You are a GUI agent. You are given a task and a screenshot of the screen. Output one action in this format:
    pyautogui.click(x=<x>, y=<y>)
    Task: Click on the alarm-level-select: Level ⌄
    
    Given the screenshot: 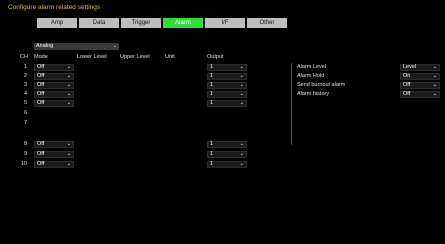 What is the action you would take?
    pyautogui.click(x=420, y=67)
    